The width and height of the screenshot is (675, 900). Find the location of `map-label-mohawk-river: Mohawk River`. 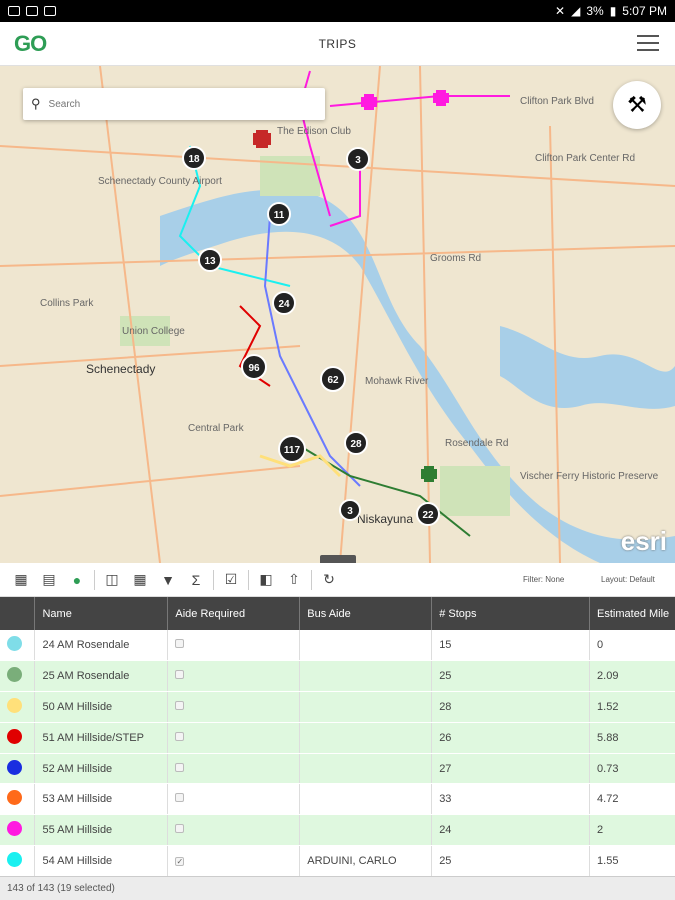

map-label-mohawk-river: Mohawk River is located at coordinates (397, 381).